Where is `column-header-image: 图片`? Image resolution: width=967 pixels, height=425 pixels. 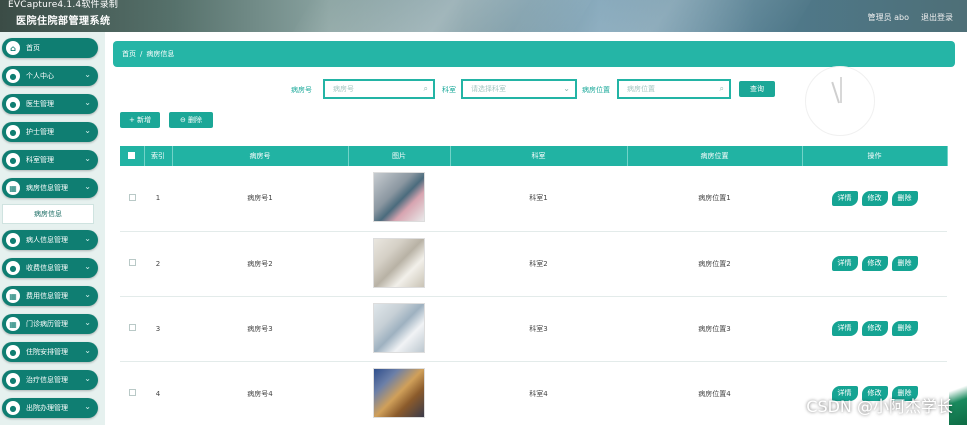 column-header-image: 图片 is located at coordinates (399, 156).